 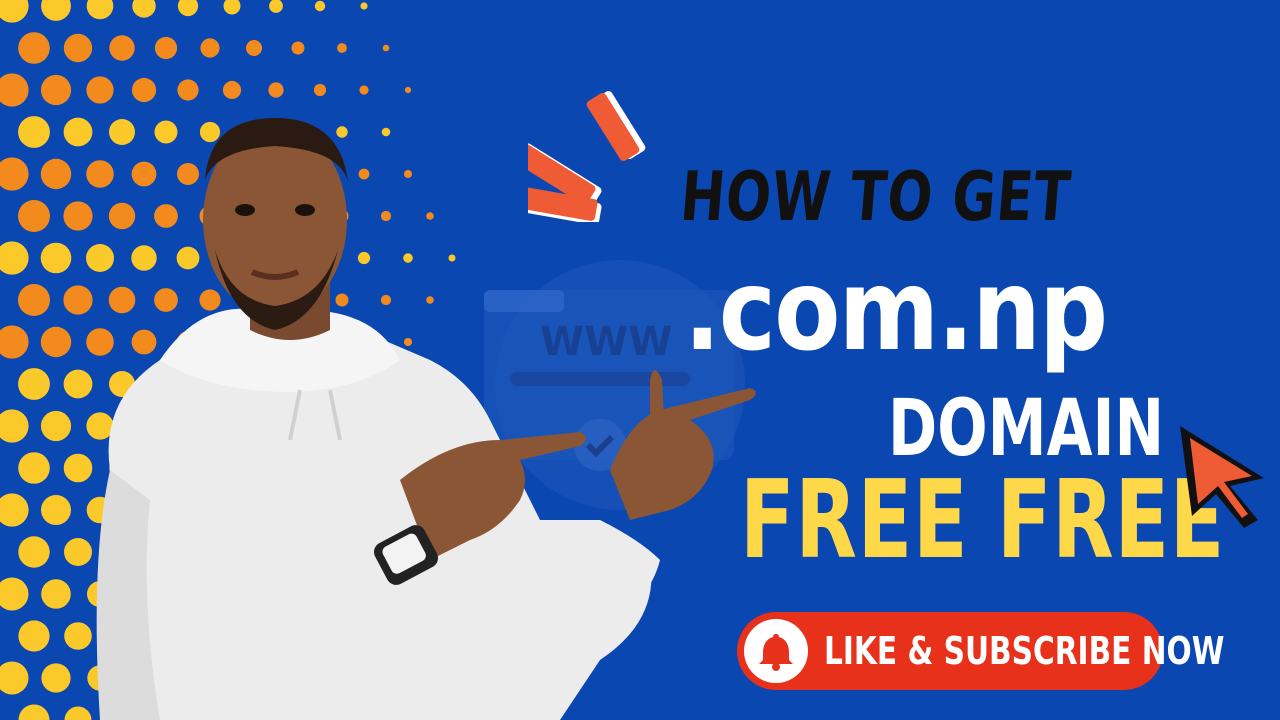 I want to click on bell-icon, so click(x=776, y=651).